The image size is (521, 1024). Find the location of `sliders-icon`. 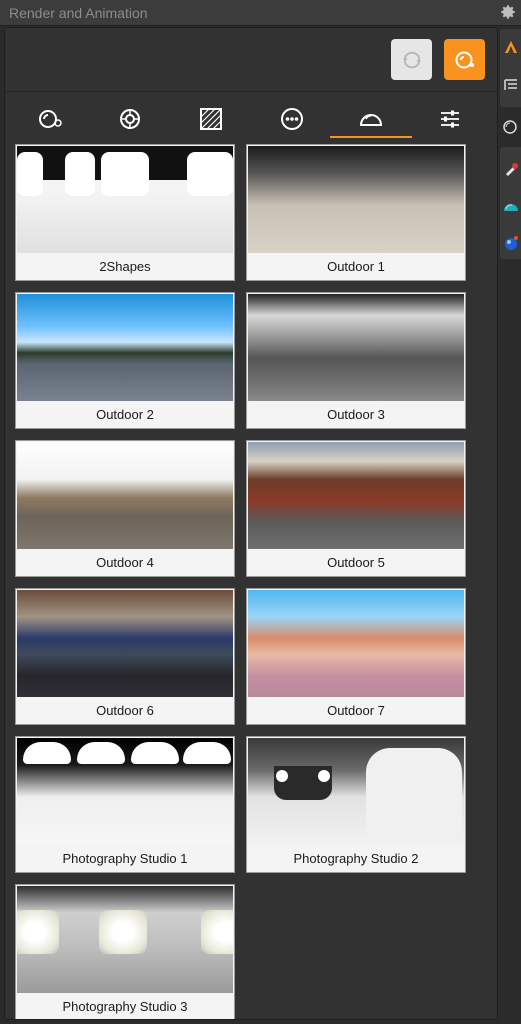

sliders-icon is located at coordinates (450, 119).